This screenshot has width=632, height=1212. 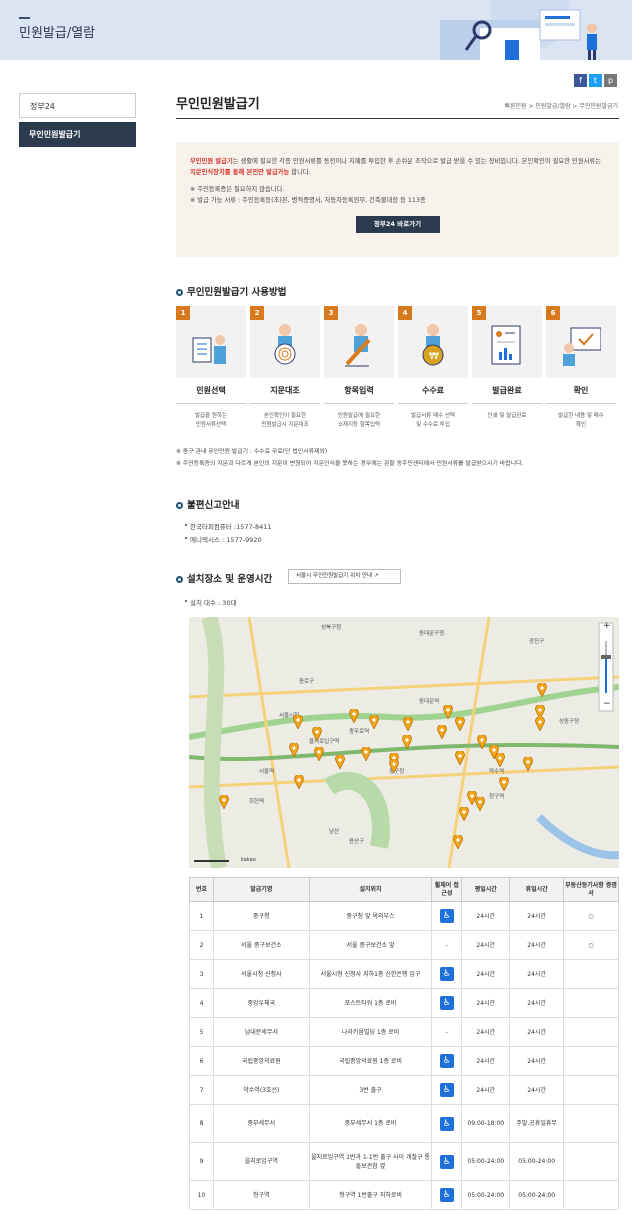 What do you see at coordinates (433, 368) in the screenshot?
I see `step-4: 4 ₩ 수수료 발급서류 매수 선택 및 수수료 투입` at bounding box center [433, 368].